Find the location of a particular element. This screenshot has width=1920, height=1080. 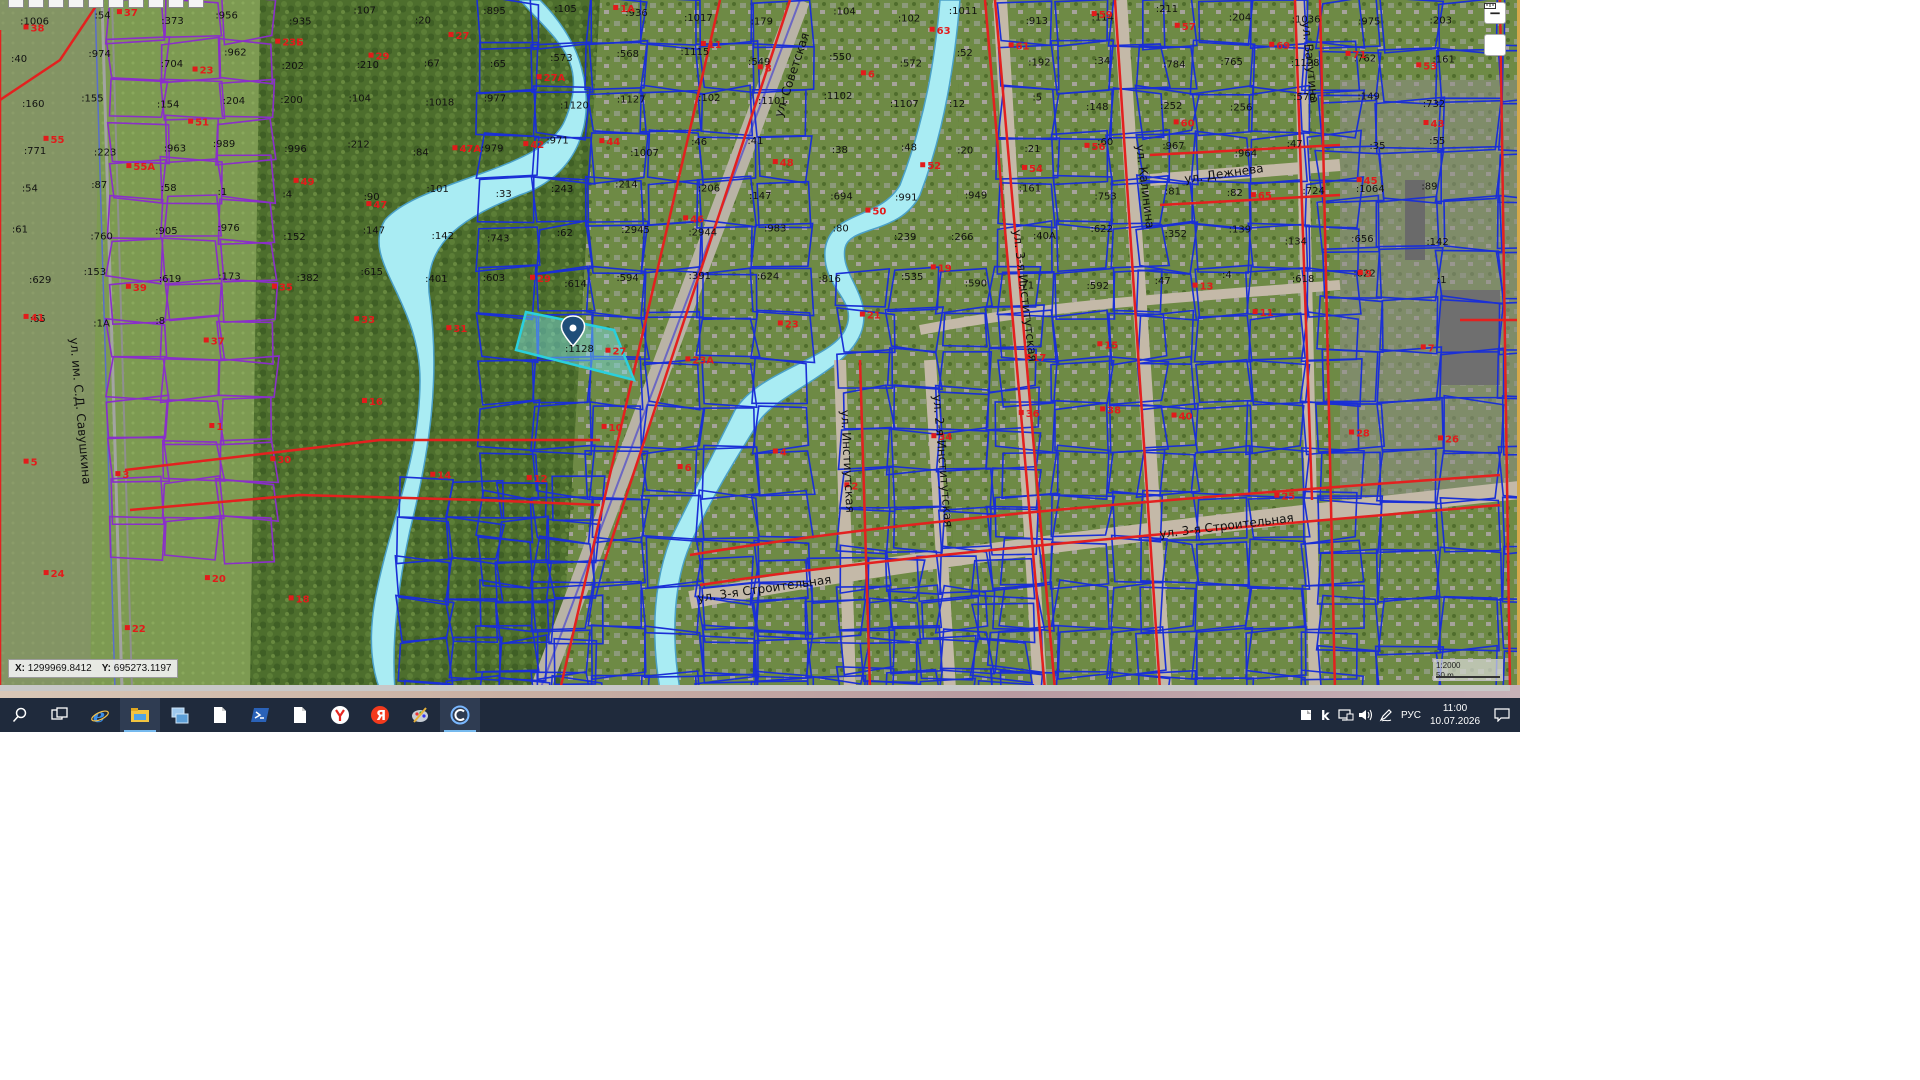

layers-icon is located at coordinates (56, 4).